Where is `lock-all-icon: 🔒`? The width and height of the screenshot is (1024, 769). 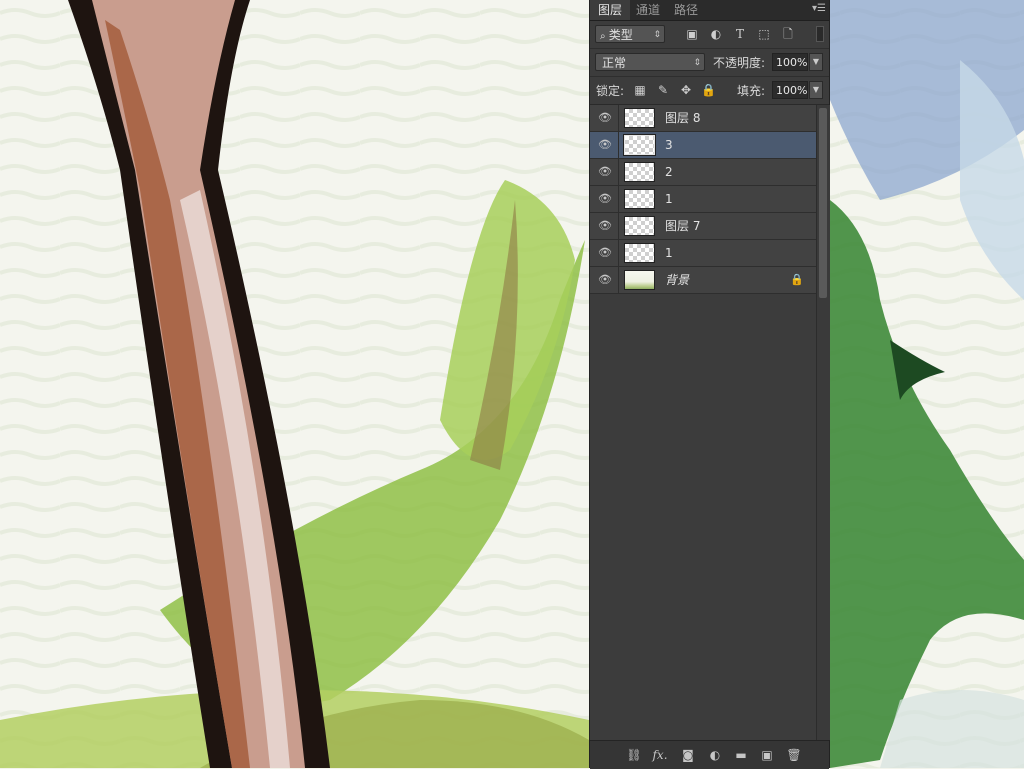
lock-all-icon: 🔒 is located at coordinates (708, 90).